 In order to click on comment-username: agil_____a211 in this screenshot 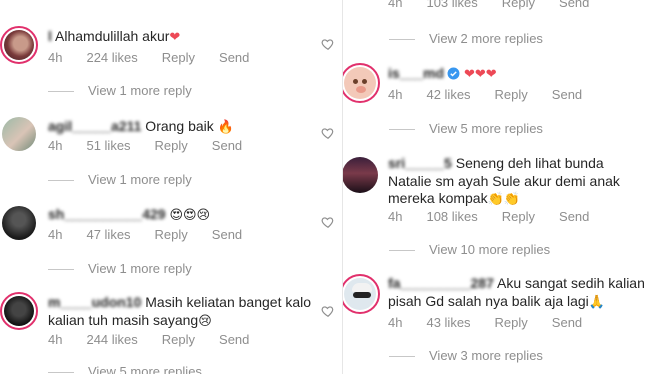, I will do `click(94, 126)`.